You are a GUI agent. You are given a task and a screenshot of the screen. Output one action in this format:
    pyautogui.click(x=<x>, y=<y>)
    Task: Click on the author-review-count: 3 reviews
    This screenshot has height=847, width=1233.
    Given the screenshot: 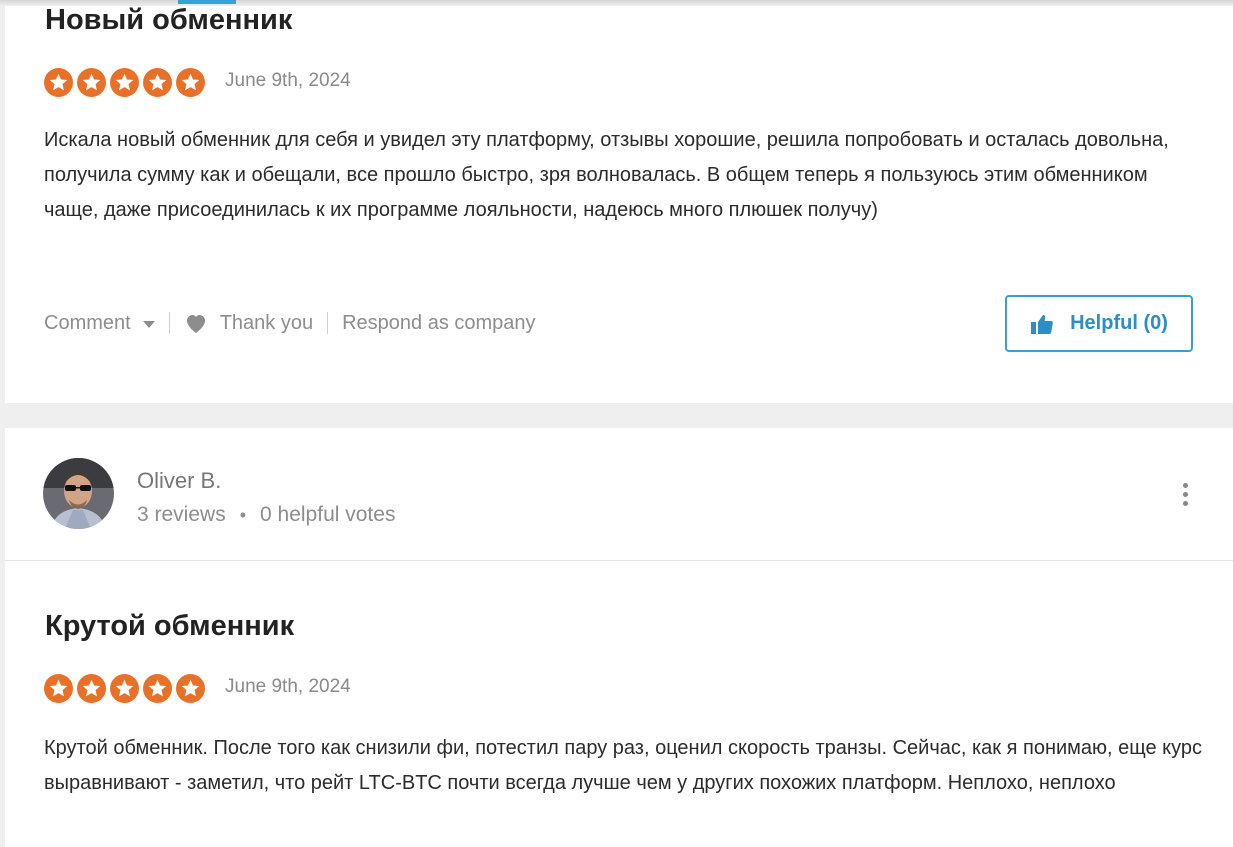 What is the action you would take?
    pyautogui.click(x=181, y=514)
    